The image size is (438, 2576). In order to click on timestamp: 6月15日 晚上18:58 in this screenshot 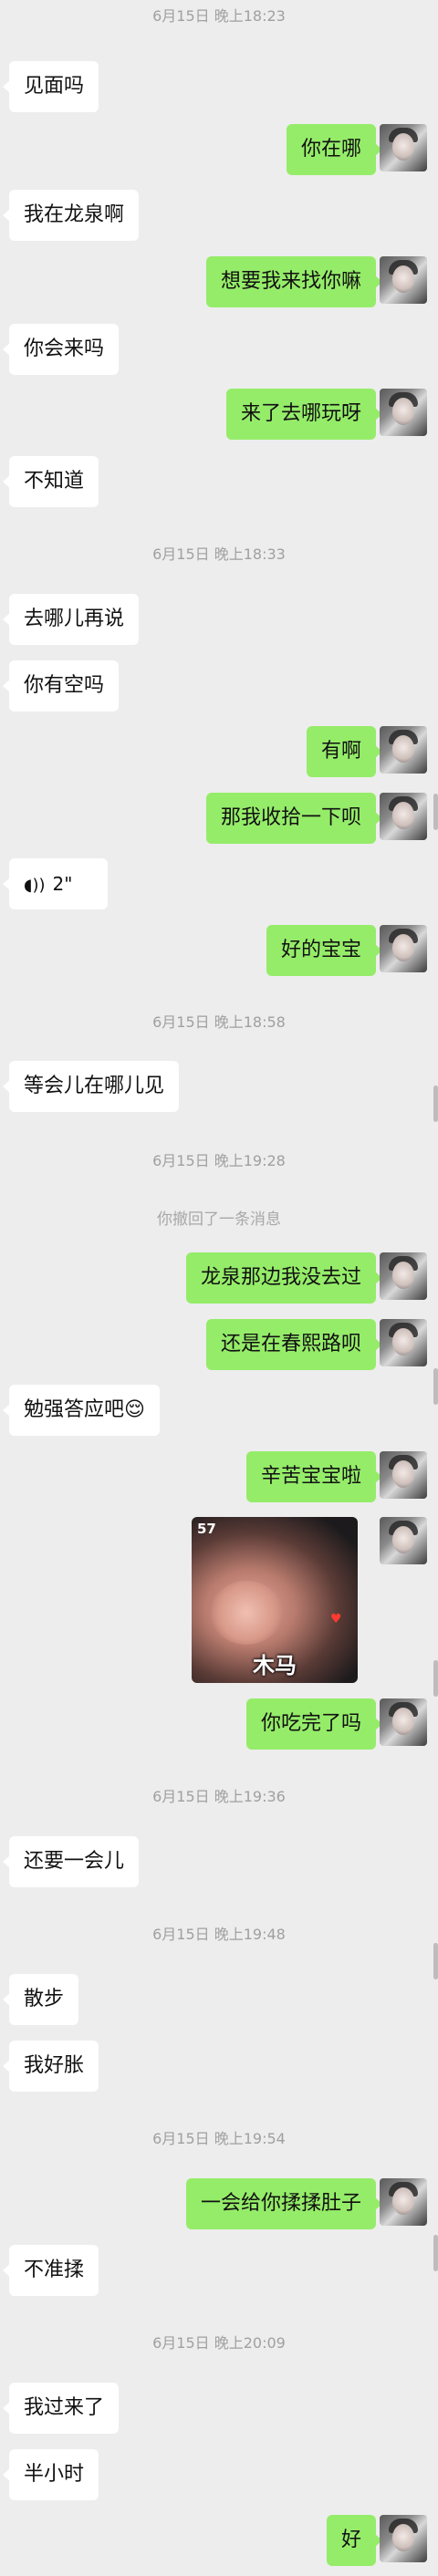, I will do `click(219, 1022)`.